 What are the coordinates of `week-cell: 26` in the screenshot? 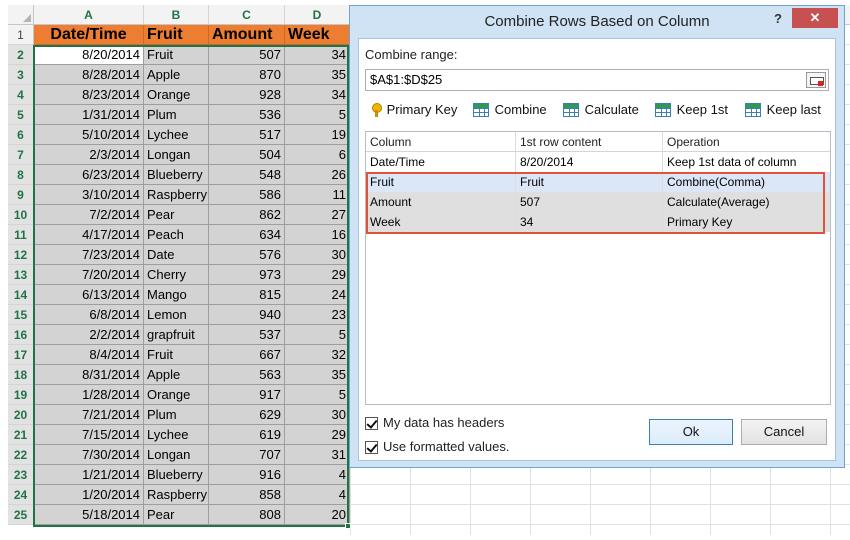 It's located at (317, 175).